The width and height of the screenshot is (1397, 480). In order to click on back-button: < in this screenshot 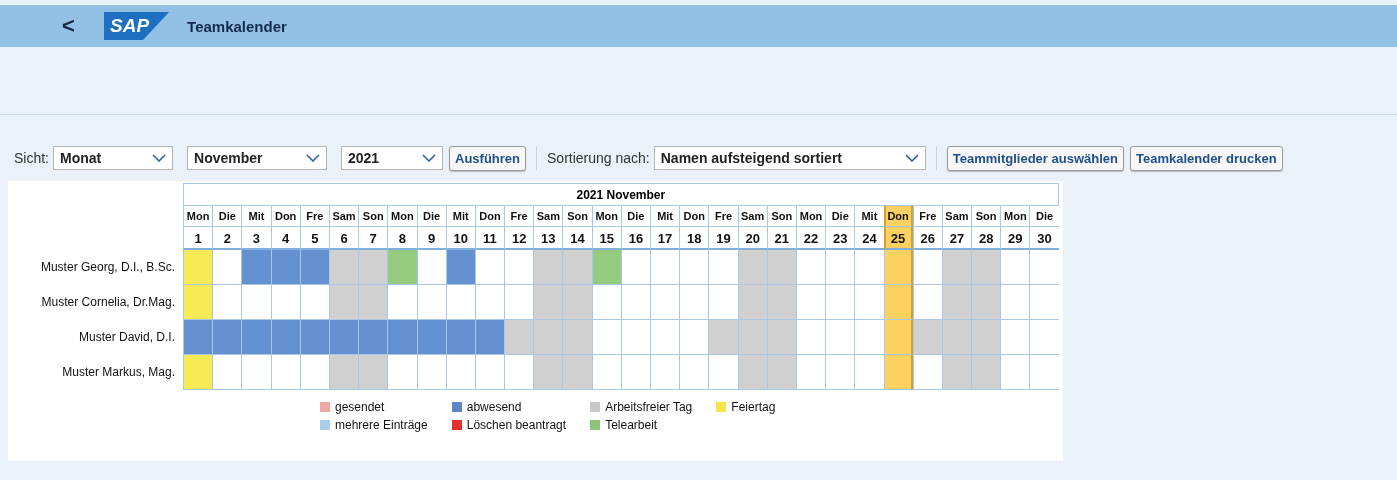, I will do `click(76, 26)`.